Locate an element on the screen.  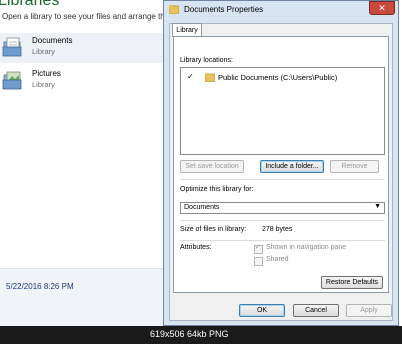
image-caption-bar: 619x506 64kb PNG is located at coordinates (201, 335).